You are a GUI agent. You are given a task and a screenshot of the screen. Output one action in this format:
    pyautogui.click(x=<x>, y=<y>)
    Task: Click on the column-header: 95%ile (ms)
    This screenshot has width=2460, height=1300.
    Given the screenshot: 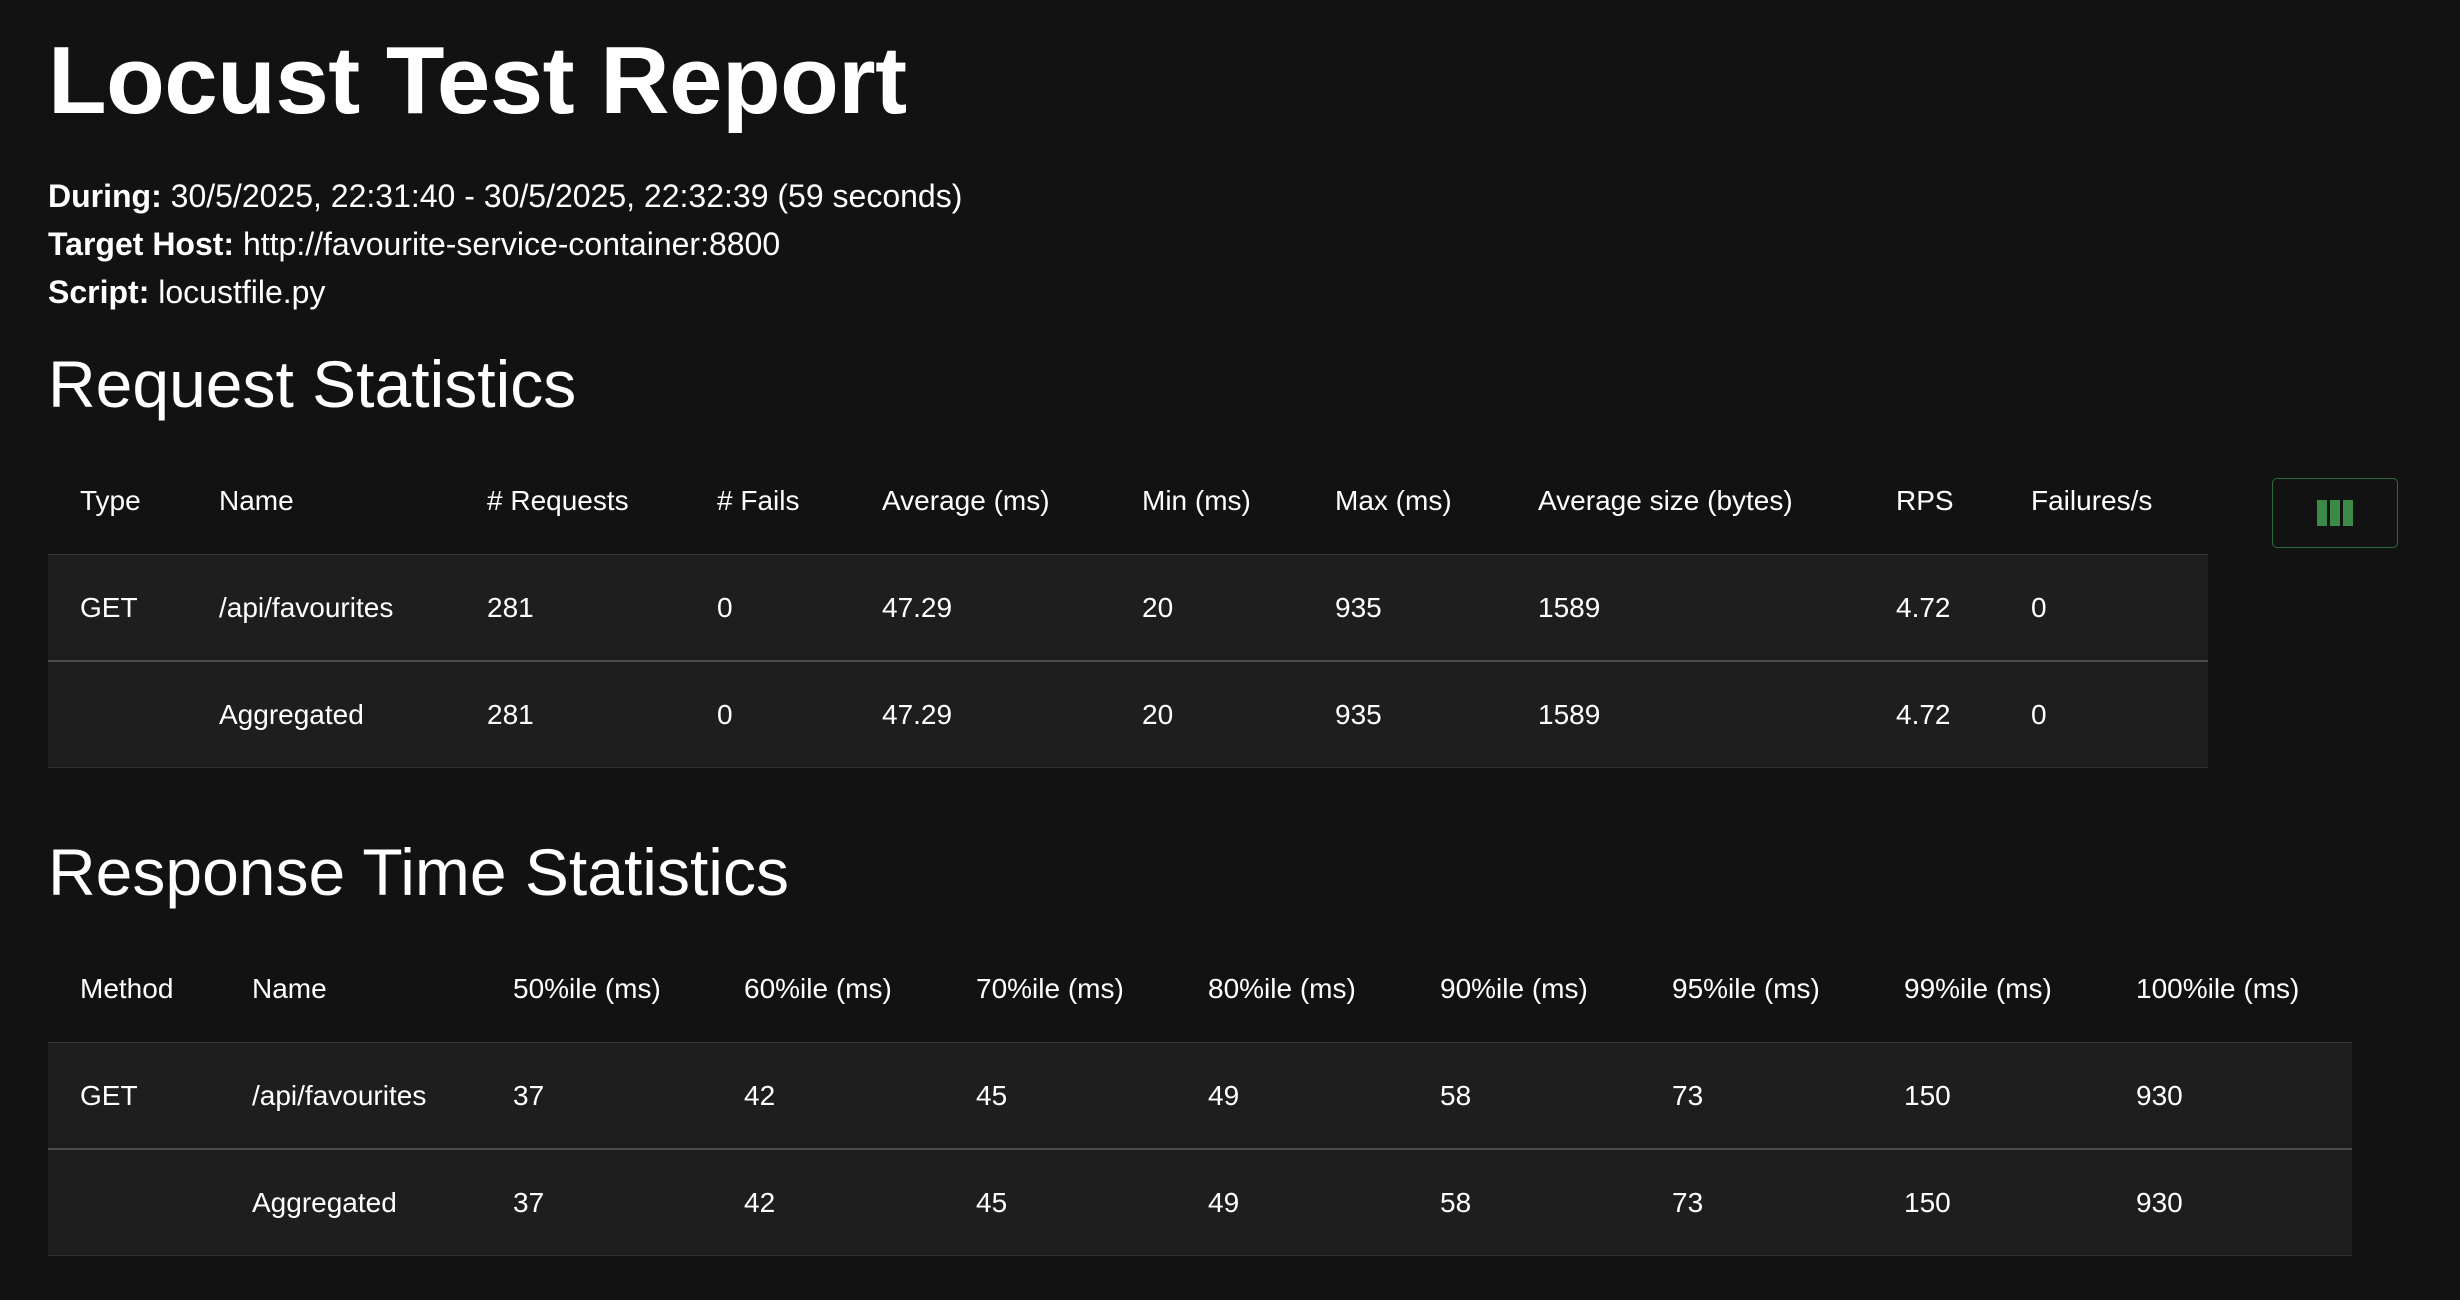 What is the action you would take?
    pyautogui.click(x=1756, y=989)
    